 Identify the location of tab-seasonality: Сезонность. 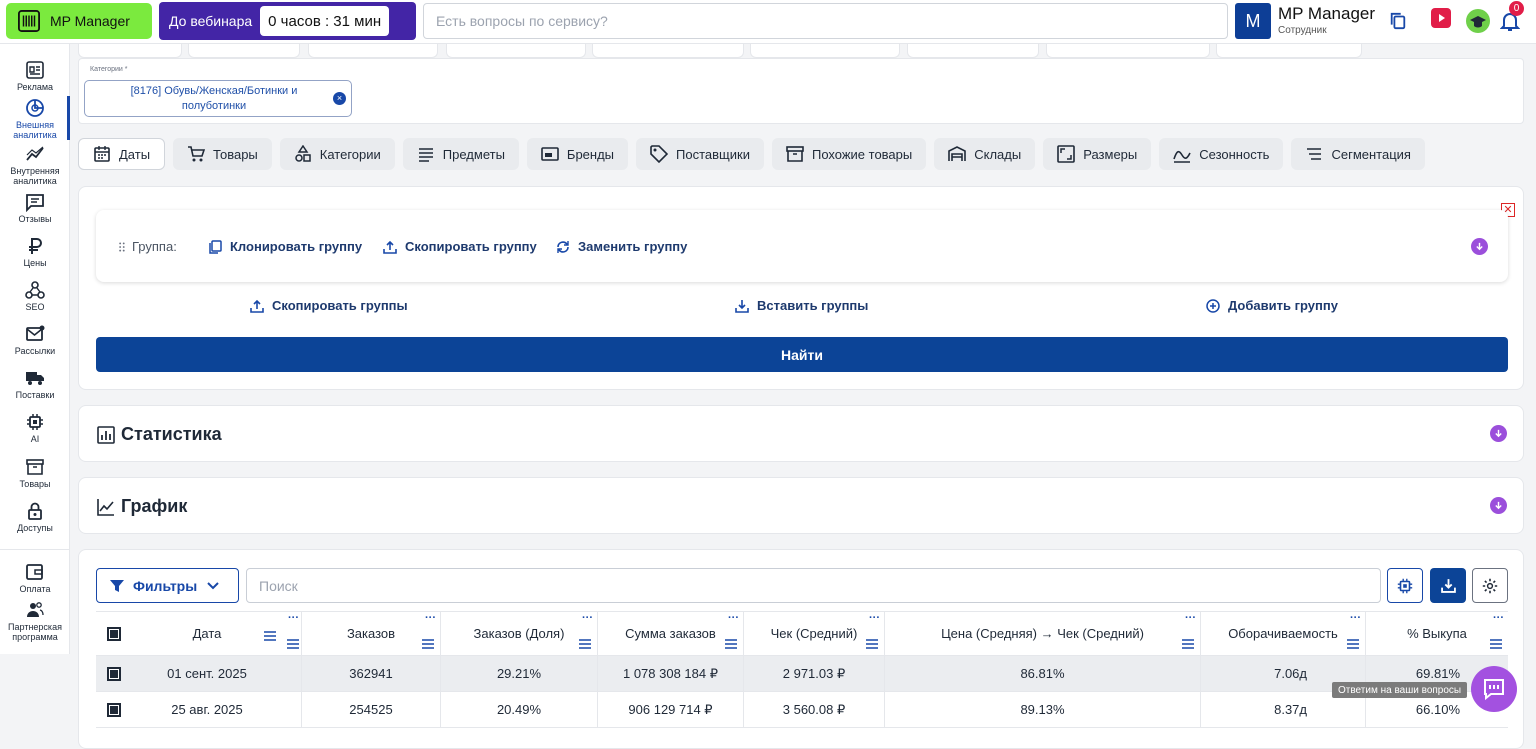
(1221, 154).